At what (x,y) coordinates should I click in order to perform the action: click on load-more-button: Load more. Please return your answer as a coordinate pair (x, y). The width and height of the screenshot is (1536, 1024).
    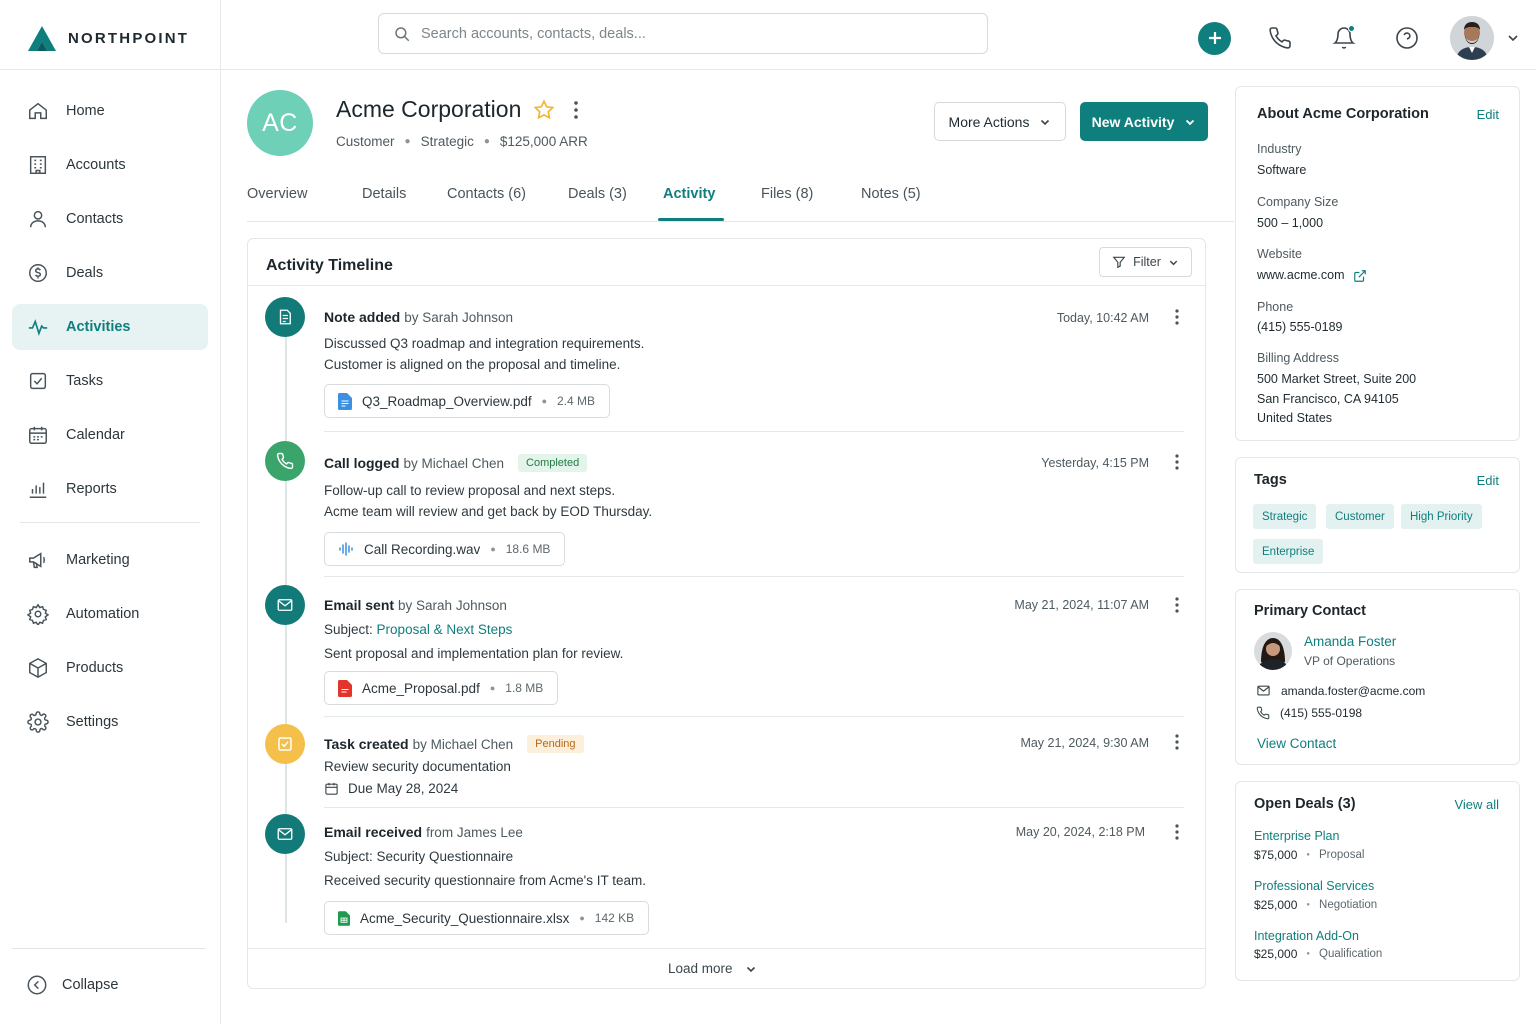
    Looking at the image, I should click on (712, 968).